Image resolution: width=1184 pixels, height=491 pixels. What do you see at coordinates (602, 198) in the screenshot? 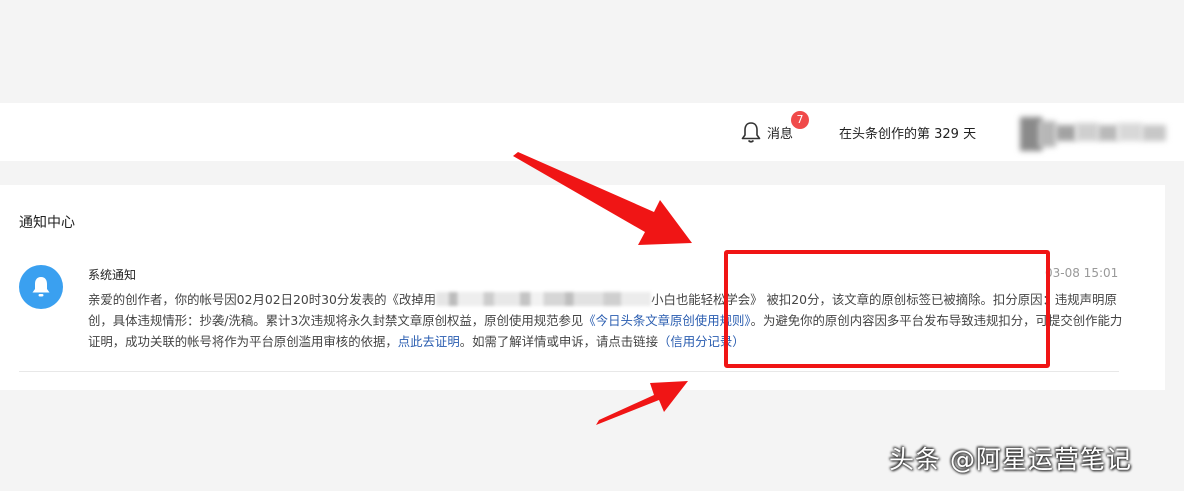
I see `arrow-down-right-icon` at bounding box center [602, 198].